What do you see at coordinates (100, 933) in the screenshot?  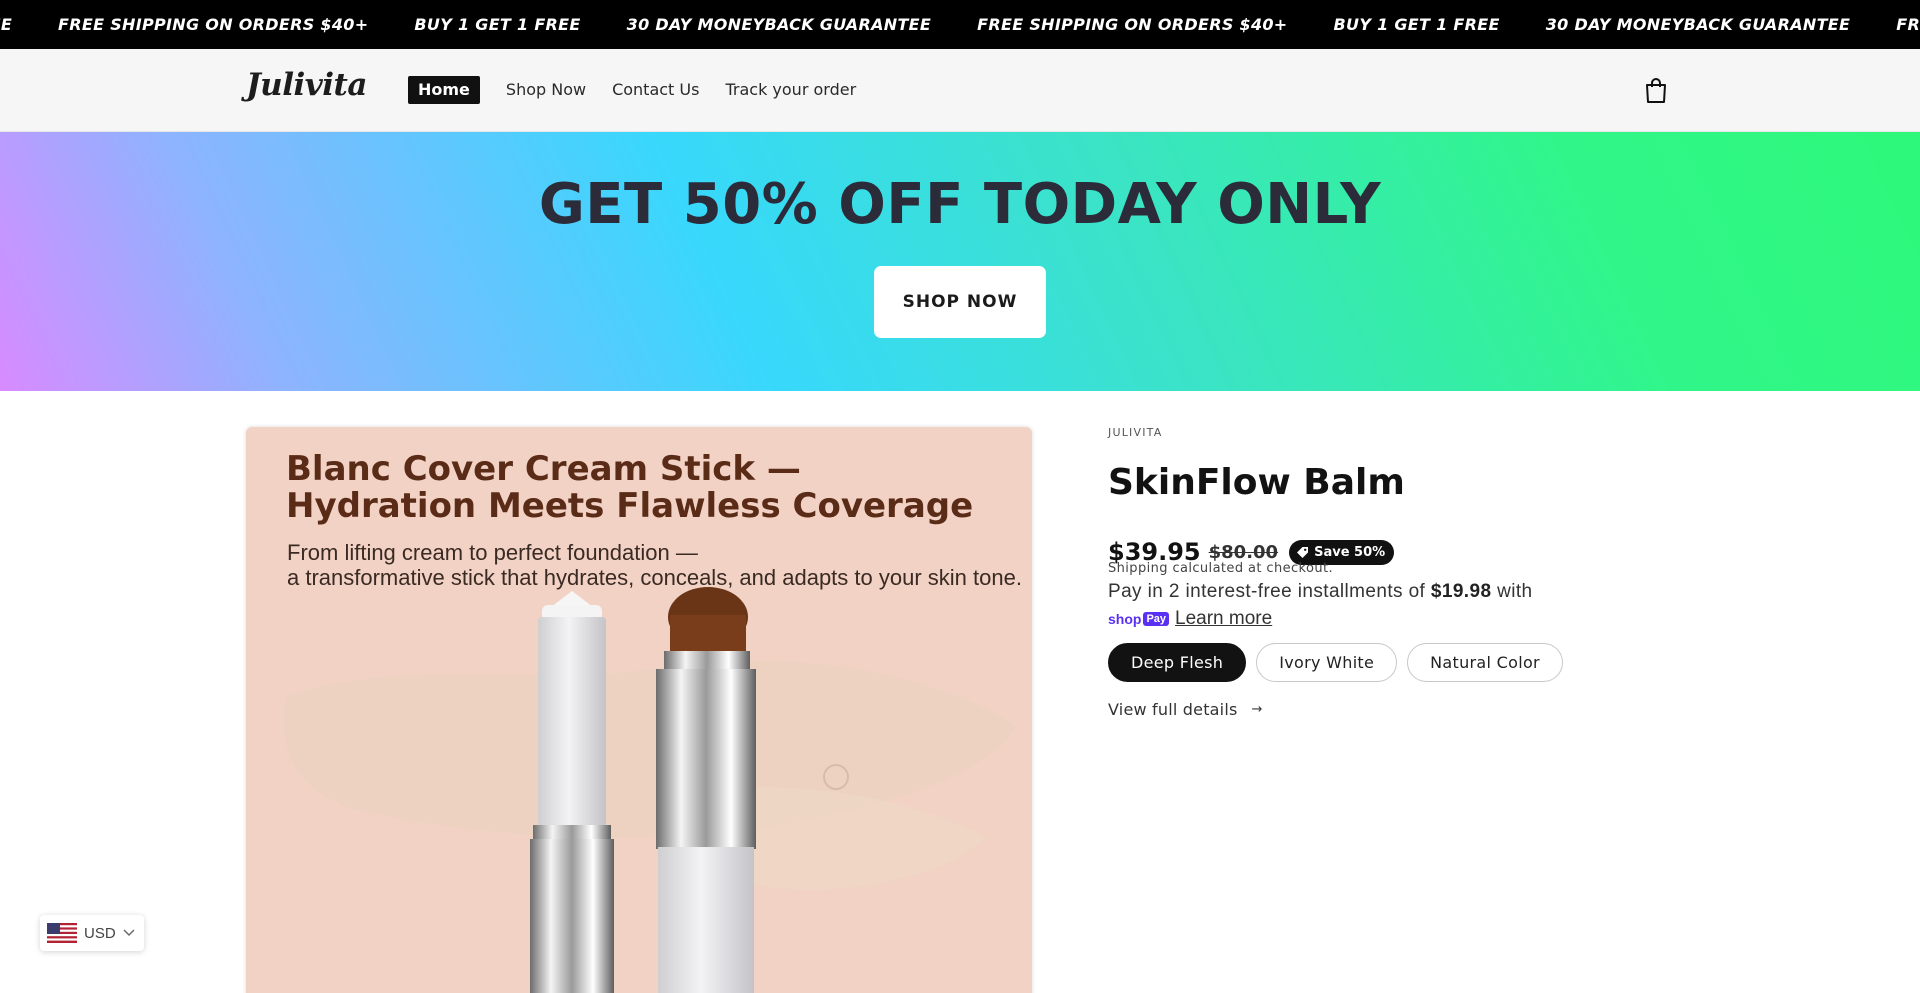 I see `currency-code: USD` at bounding box center [100, 933].